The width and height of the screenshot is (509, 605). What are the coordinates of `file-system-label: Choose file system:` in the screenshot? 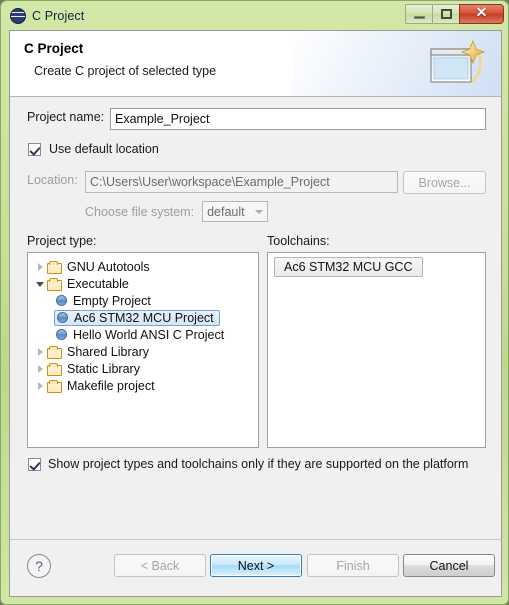 It's located at (140, 211).